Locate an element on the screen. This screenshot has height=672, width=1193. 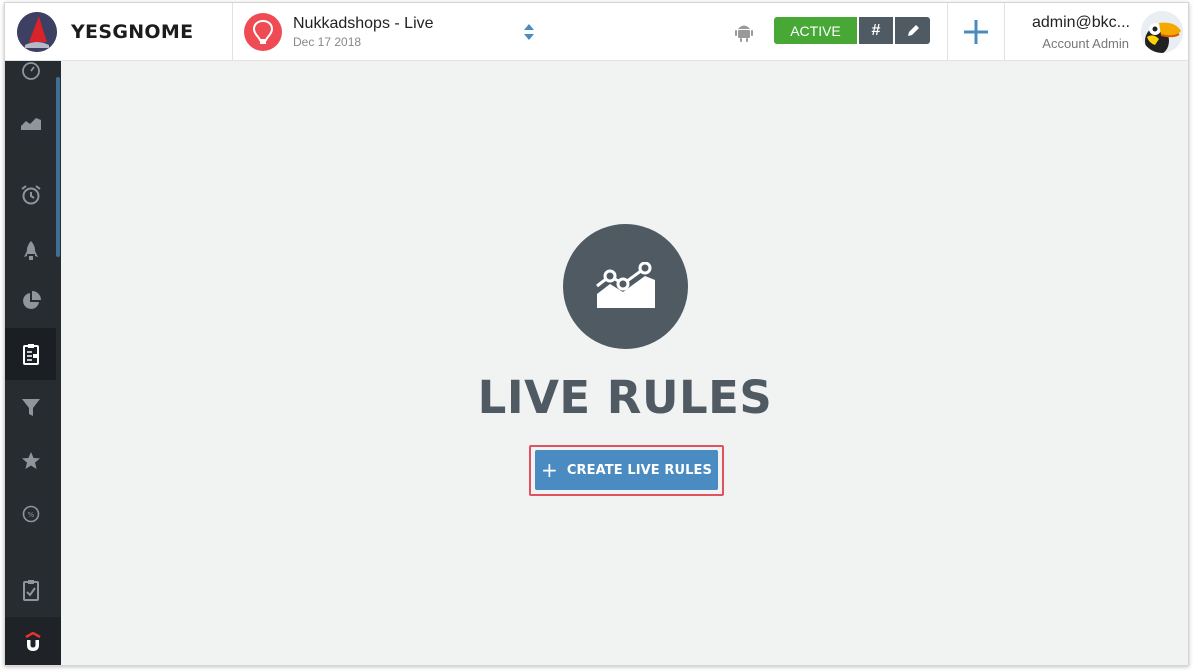
sidebar-item-analytics is located at coordinates (30, 123).